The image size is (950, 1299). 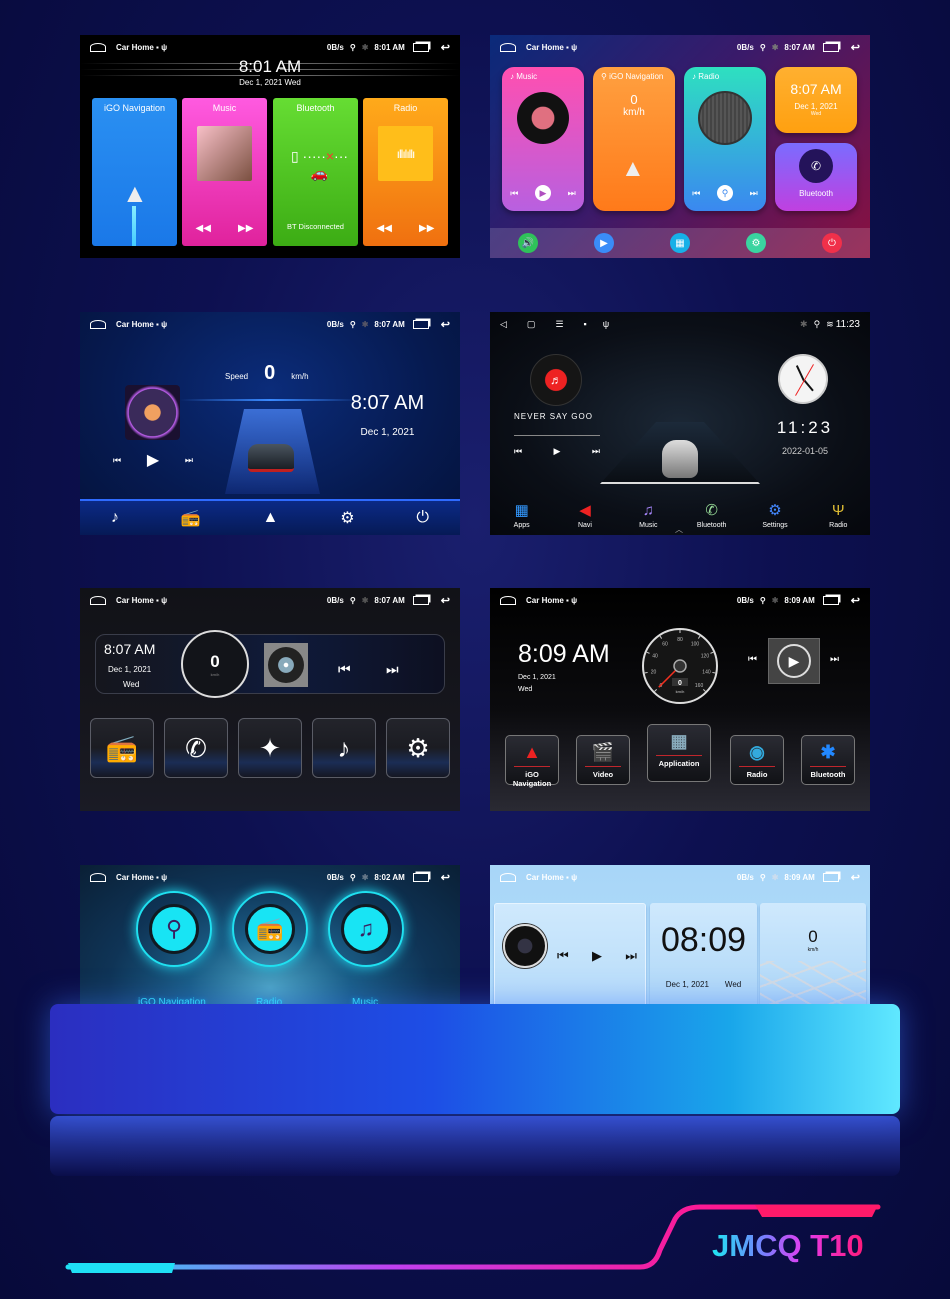 I want to click on app-navi: ◀ Navi, so click(x=585, y=515).